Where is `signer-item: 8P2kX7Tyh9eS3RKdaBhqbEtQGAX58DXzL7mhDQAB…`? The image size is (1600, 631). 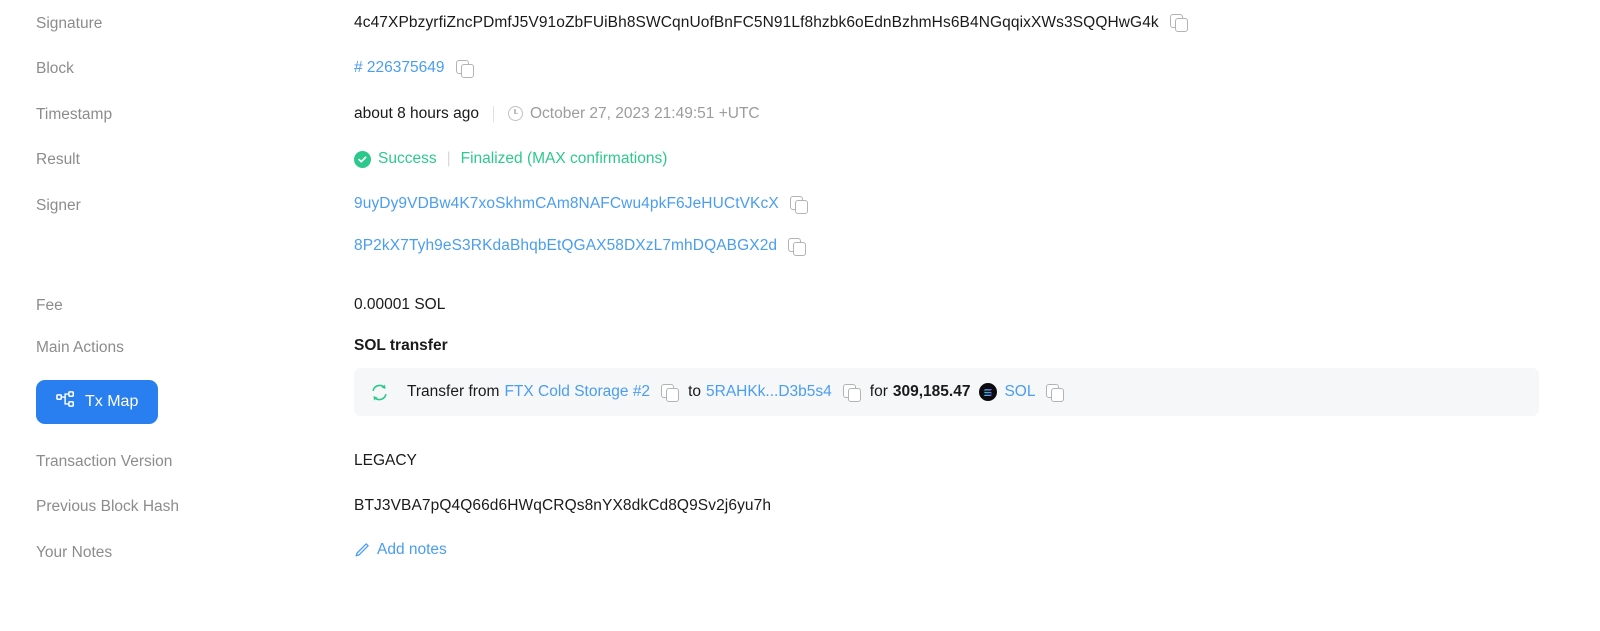
signer-item: 8P2kX7Tyh9eS3RKdaBhqbEtQGAX58DXzL7mhDQAB… is located at coordinates (959, 246).